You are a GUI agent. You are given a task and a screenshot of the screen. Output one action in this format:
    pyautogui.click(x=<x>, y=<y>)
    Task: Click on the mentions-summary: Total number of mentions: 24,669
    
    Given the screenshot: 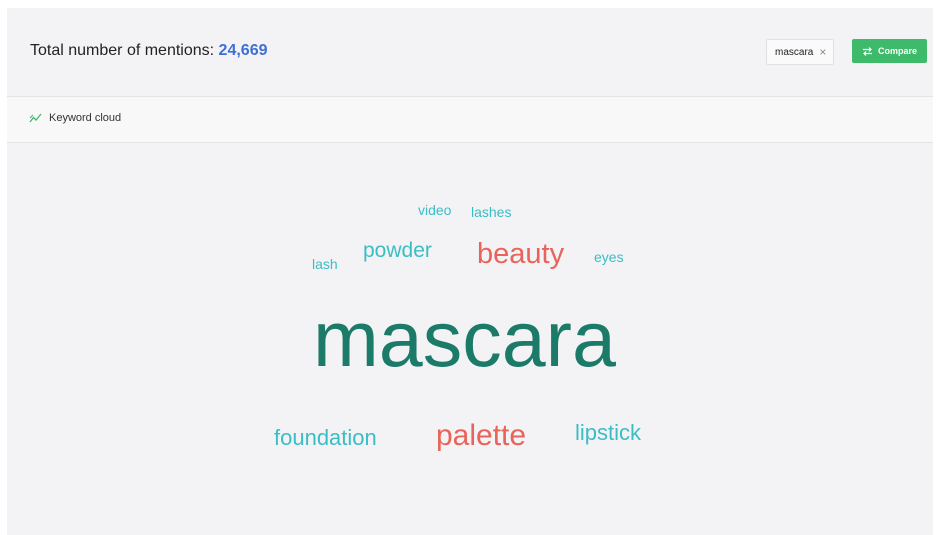 What is the action you would take?
    pyautogui.click(x=148, y=51)
    